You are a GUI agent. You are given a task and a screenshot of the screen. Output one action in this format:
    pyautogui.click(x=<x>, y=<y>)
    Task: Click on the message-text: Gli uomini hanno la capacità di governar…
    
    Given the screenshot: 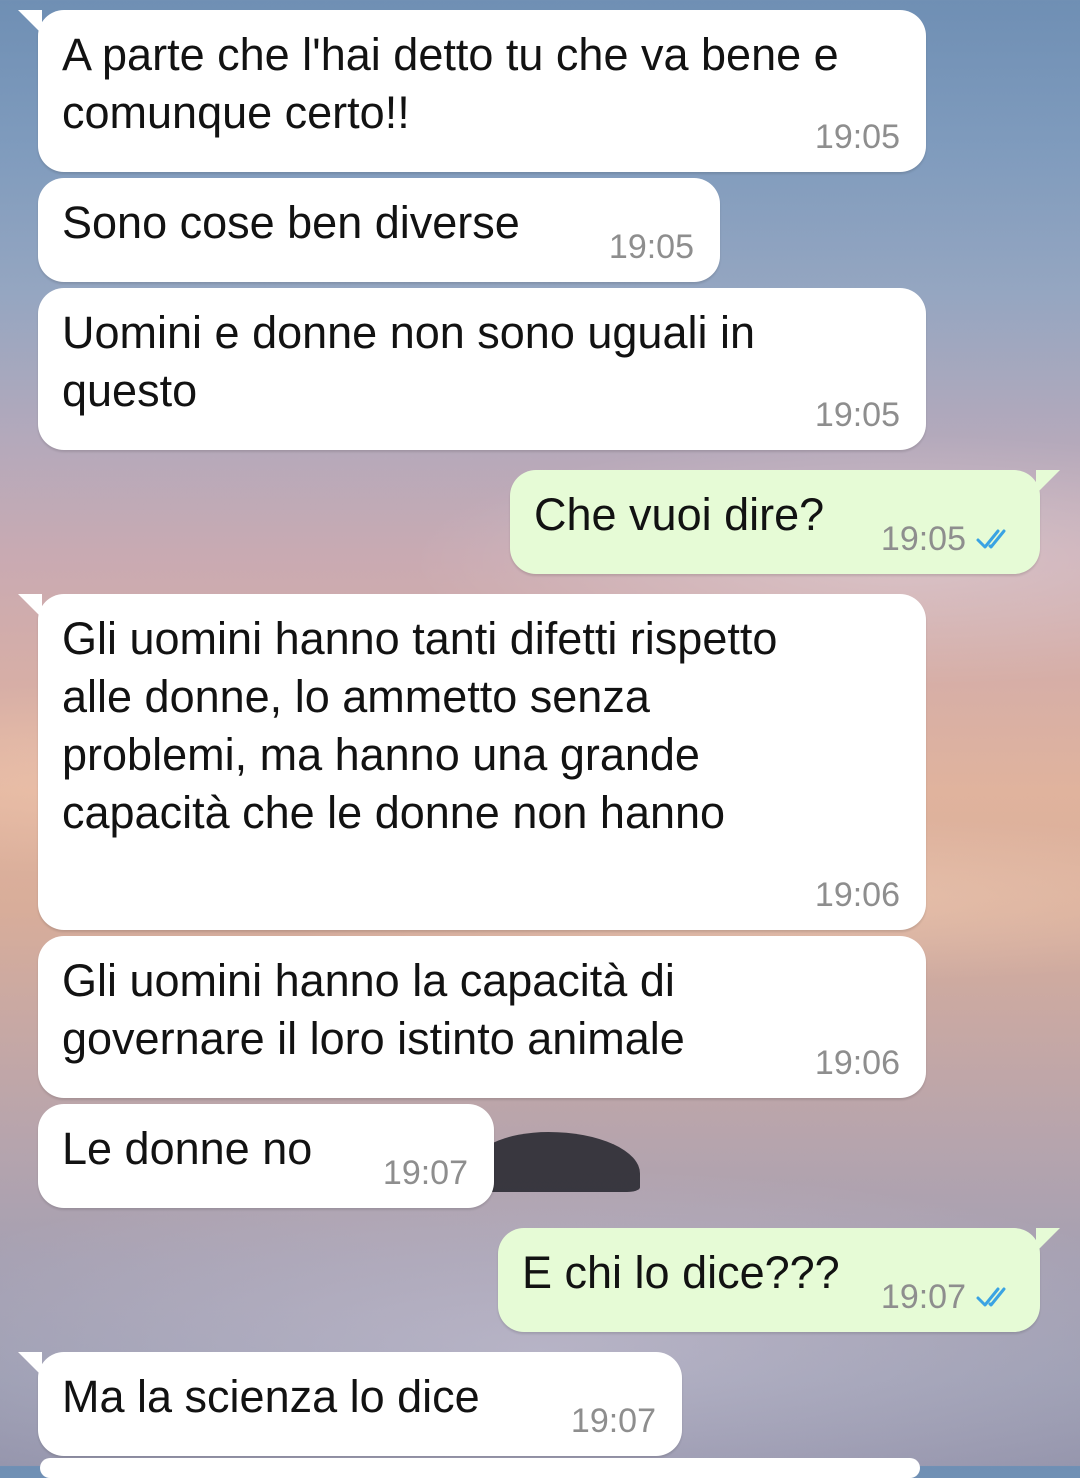 What is the action you would take?
    pyautogui.click(x=373, y=1009)
    